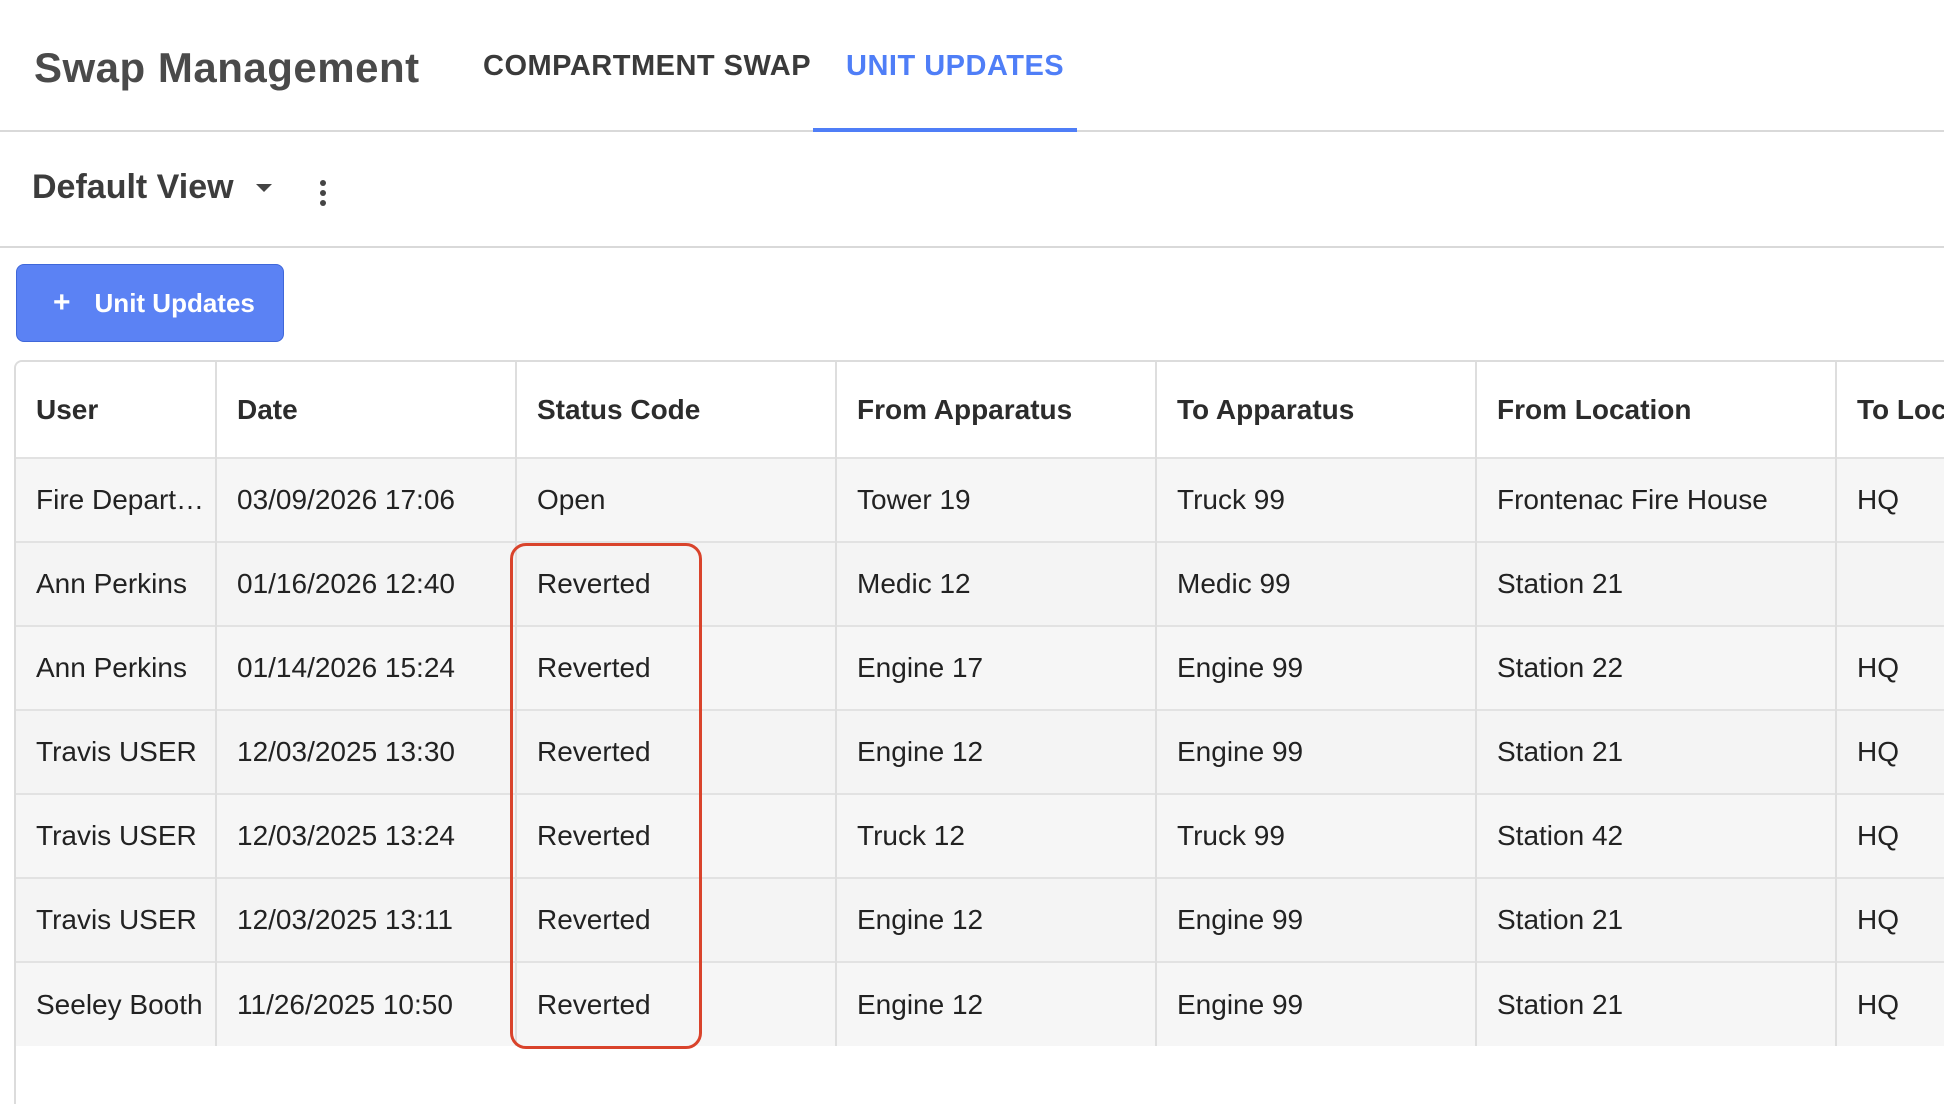 The height and width of the screenshot is (1104, 1944). I want to click on page-title: Swap Management, so click(227, 67).